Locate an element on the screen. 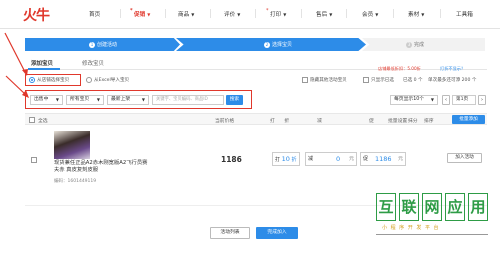 This screenshot has height=259, width=500. nav-item-review: 评价 ▼ is located at coordinates (232, 14).